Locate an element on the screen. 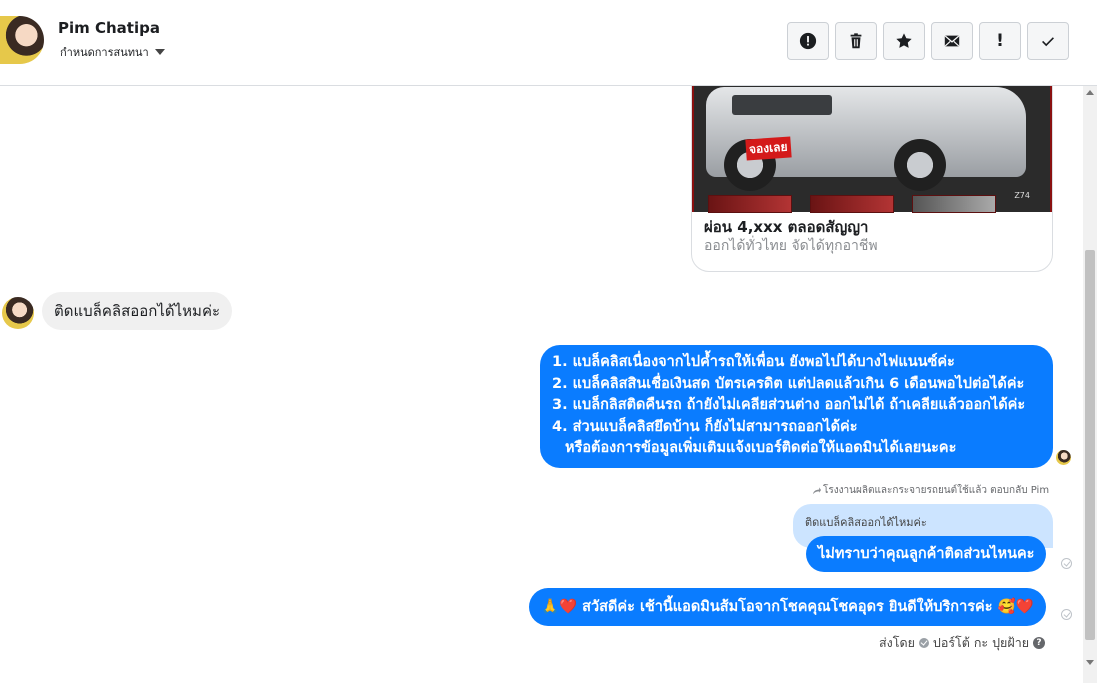 Image resolution: width=1097 pixels, height=683 pixels. trash-icon is located at coordinates (856, 41).